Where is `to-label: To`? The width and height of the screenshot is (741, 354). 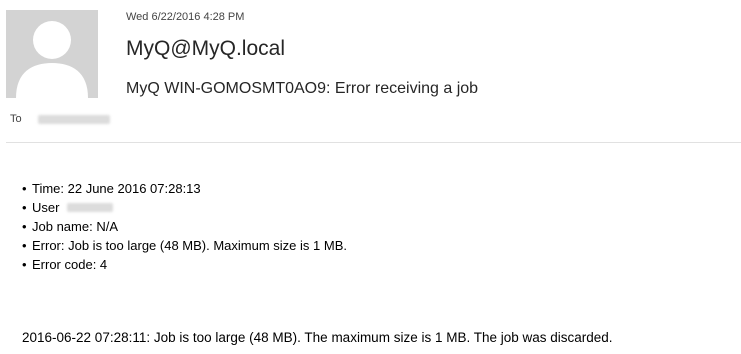 to-label: To is located at coordinates (16, 119).